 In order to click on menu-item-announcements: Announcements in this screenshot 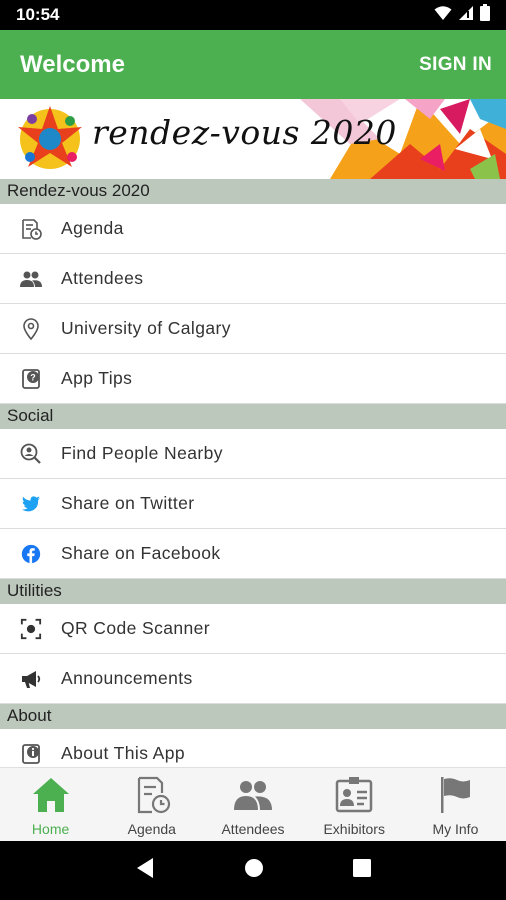, I will do `click(253, 679)`.